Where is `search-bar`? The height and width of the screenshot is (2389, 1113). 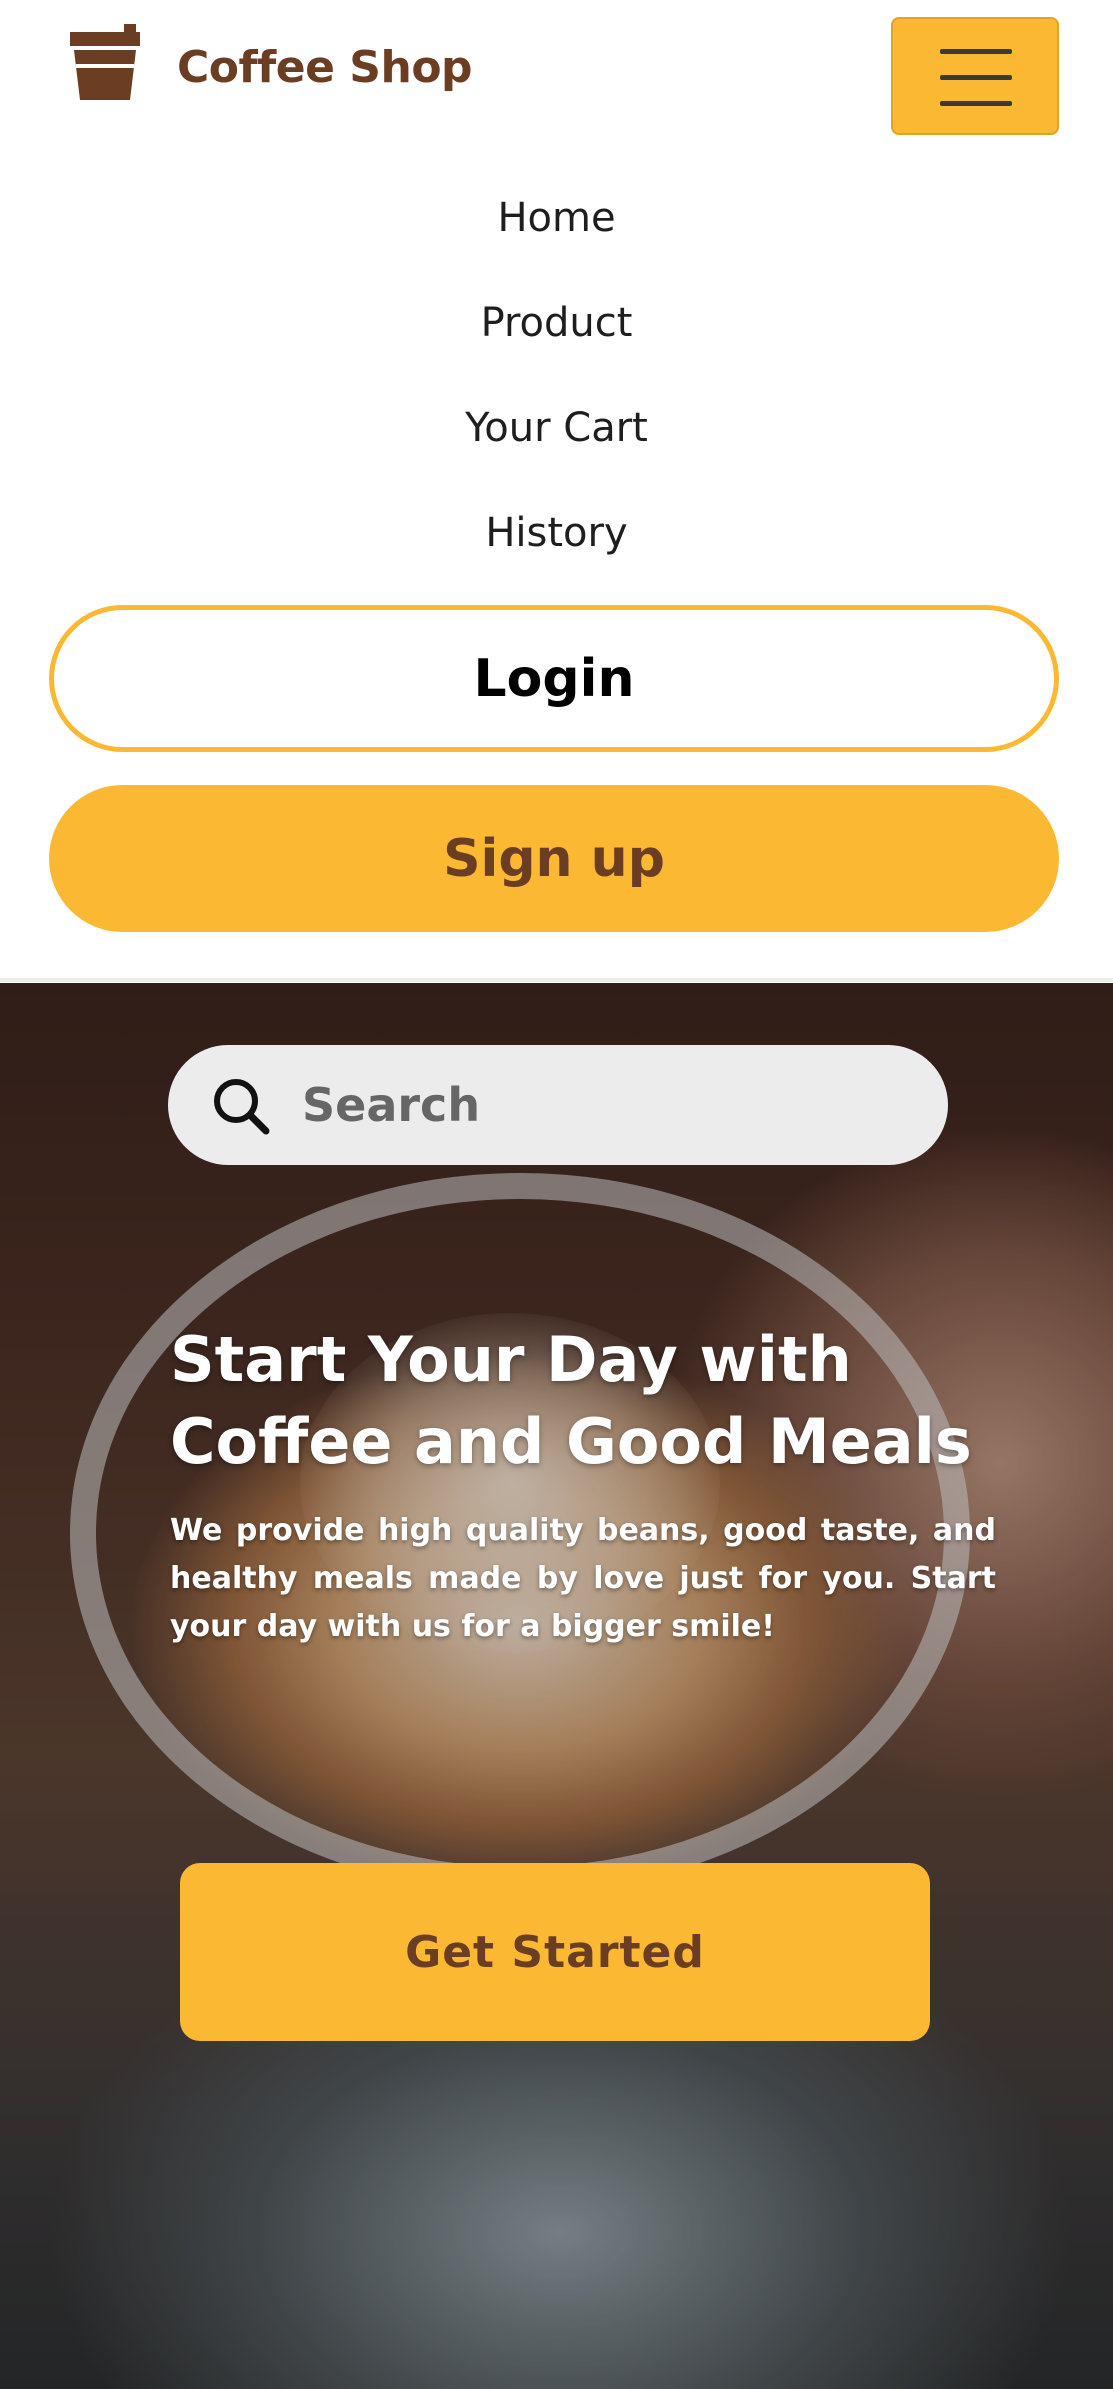
search-bar is located at coordinates (558, 1105).